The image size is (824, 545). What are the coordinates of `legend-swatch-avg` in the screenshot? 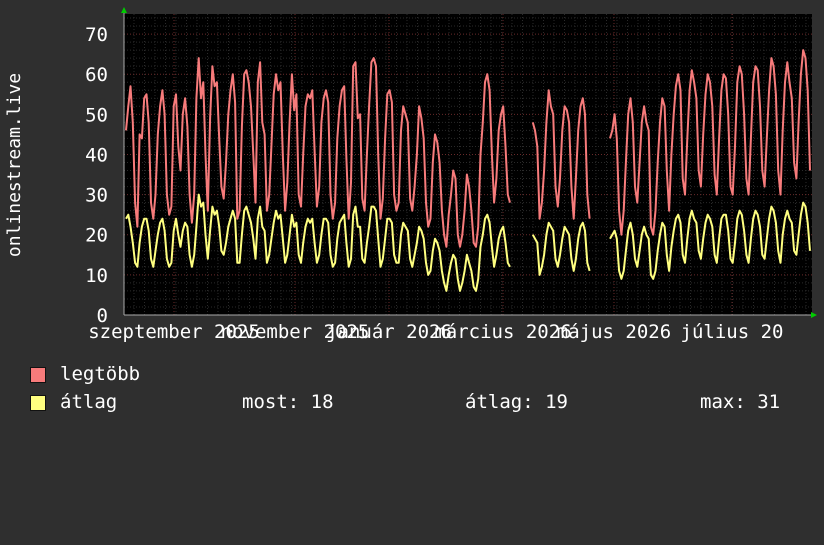 It's located at (38, 403).